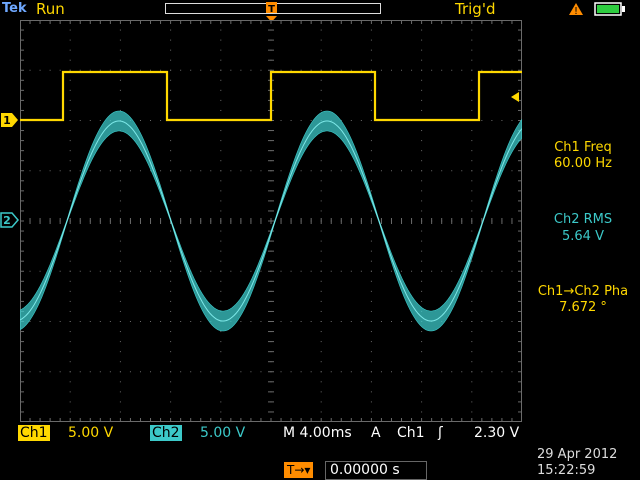 This screenshot has width=640, height=480. Describe the element at coordinates (65, 433) in the screenshot. I see `ch1-scale-readout: Ch1 5.00 V` at that location.